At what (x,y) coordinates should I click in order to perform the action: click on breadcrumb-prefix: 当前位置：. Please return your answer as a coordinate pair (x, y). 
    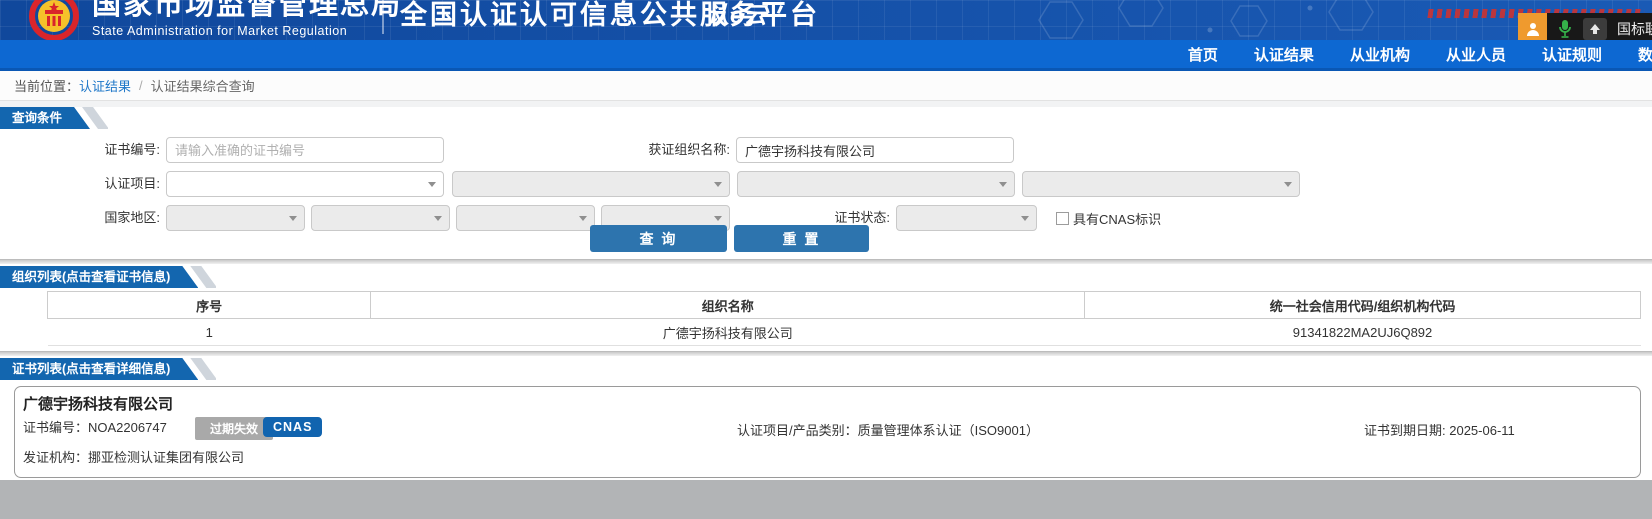
    Looking at the image, I should click on (47, 86).